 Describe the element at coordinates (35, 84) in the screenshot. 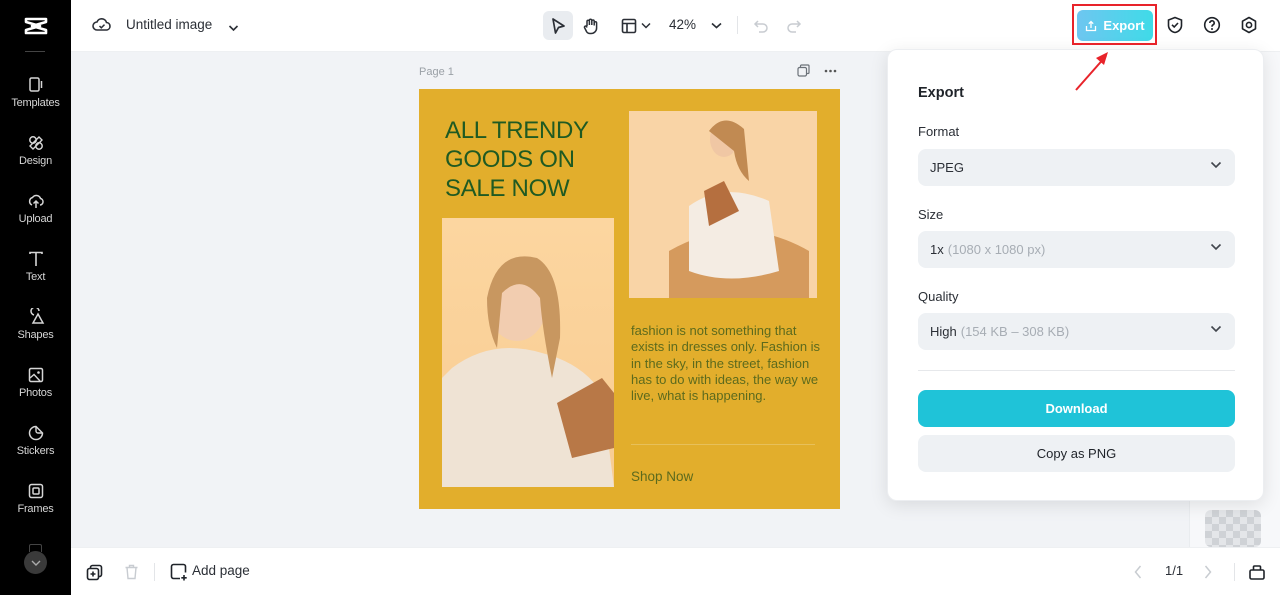

I see `templates-icon` at that location.